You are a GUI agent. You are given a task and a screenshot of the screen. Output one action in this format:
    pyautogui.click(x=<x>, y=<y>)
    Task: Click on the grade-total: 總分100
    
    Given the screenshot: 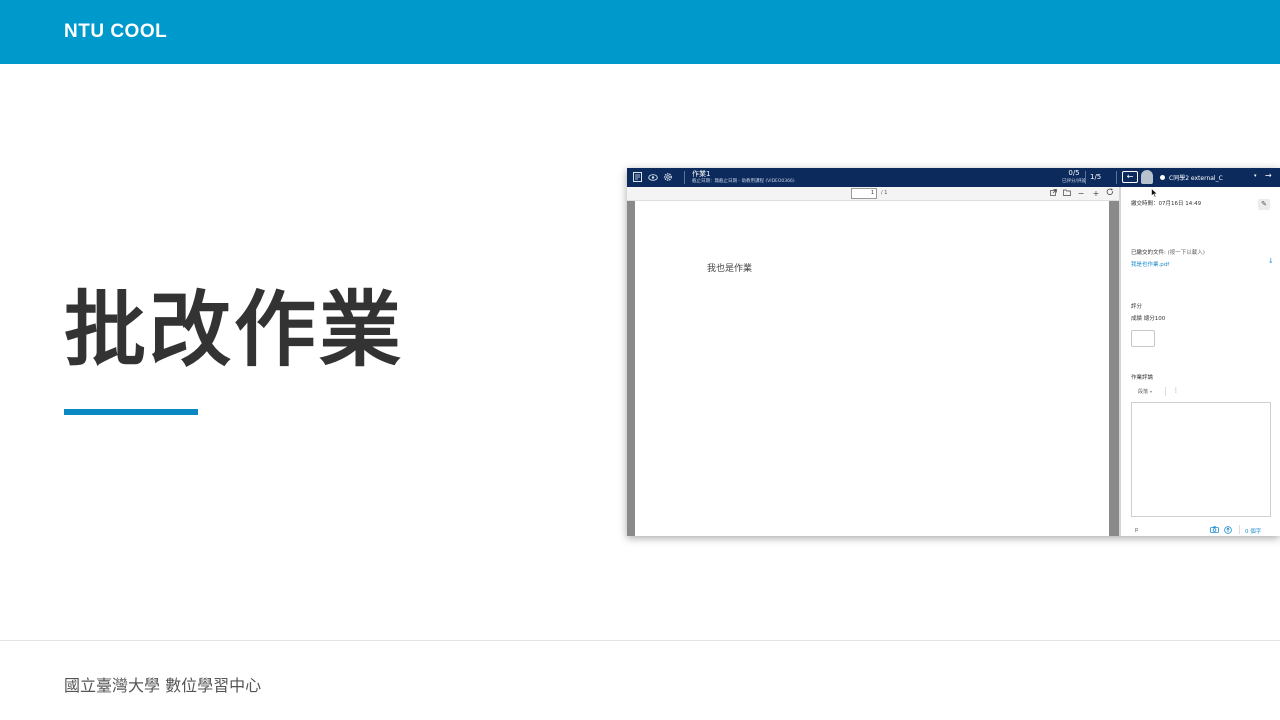 What is the action you would take?
    pyautogui.click(x=1154, y=319)
    